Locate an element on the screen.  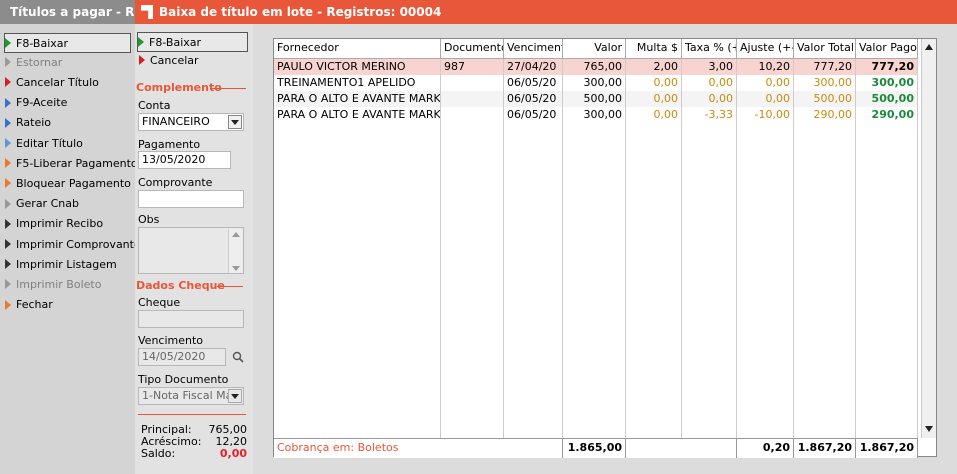
column-header-valor-pago: Valor Pago is located at coordinates (887, 48).